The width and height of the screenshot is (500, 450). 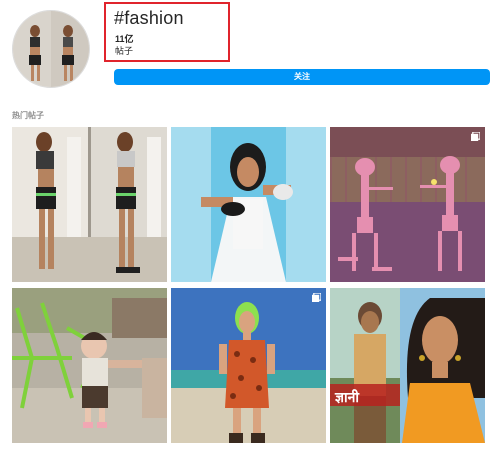 I want to click on post-image: ज्ञानी, so click(x=407, y=365).